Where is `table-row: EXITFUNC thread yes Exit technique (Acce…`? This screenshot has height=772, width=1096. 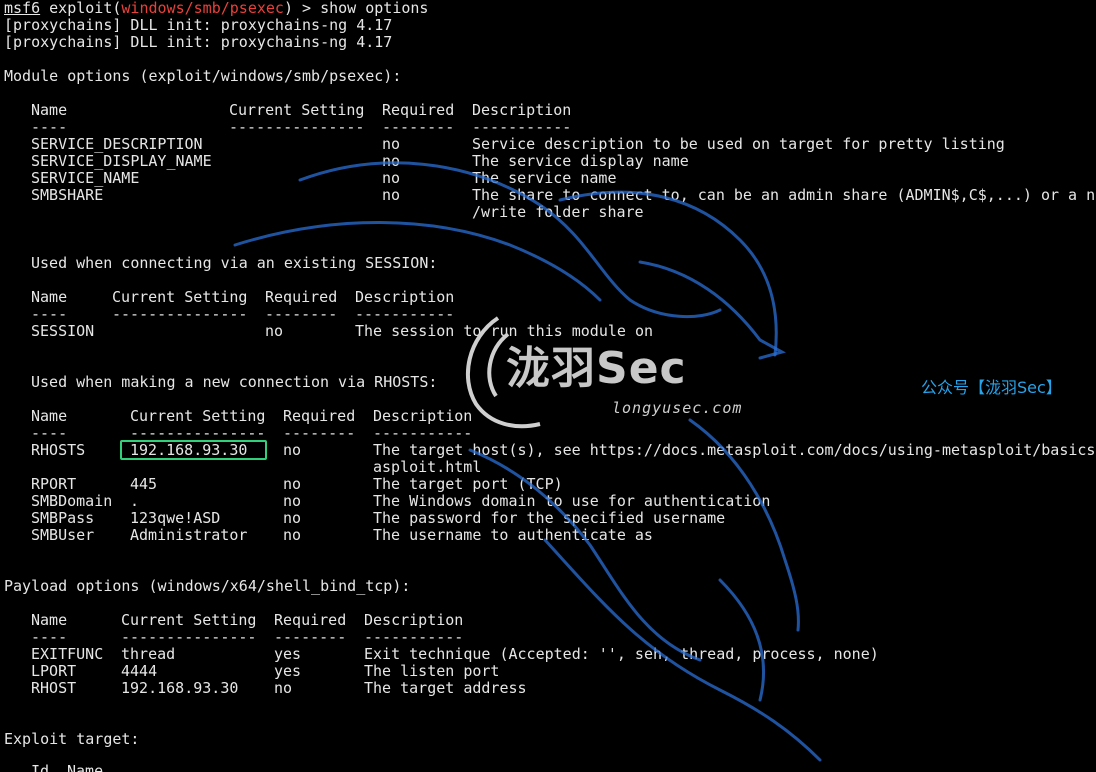 table-row: EXITFUNC thread yes Exit technique (Acce… is located at coordinates (455, 654).